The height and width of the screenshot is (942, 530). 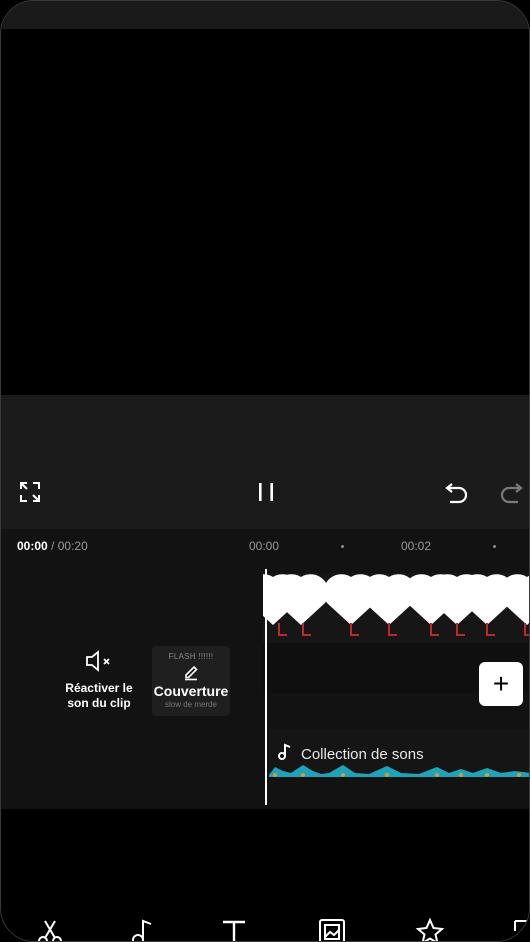 What do you see at coordinates (99, 688) in the screenshot?
I see `unmute-label-line1: Réactiver le` at bounding box center [99, 688].